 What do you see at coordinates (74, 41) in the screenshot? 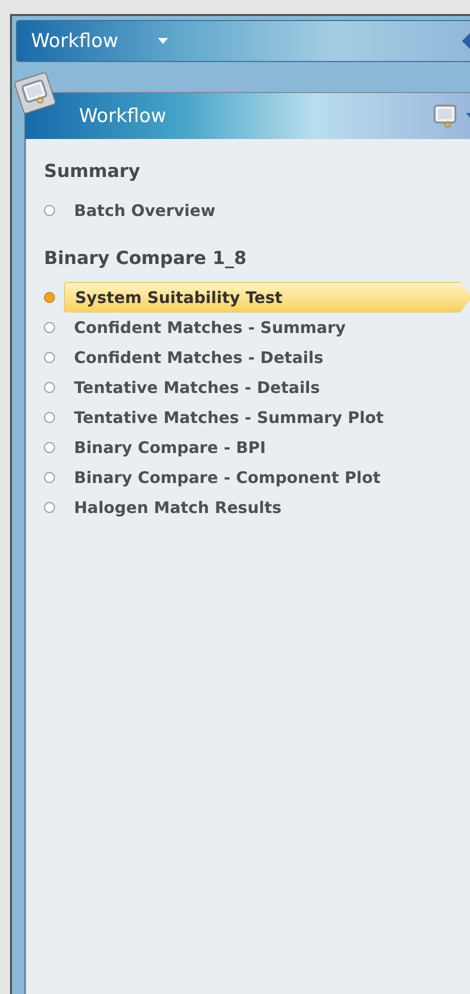
I see `workflow-dropdown: Workflow` at bounding box center [74, 41].